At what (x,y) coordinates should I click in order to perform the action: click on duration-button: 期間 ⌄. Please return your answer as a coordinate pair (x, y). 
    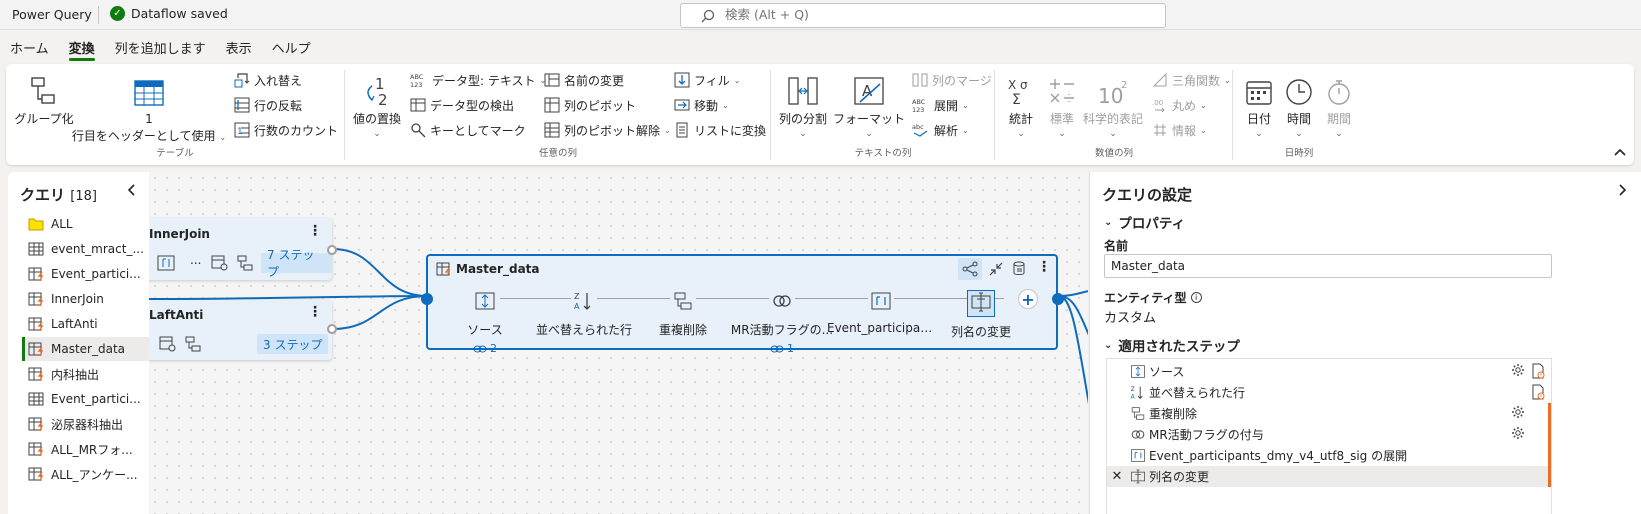
    Looking at the image, I should click on (1339, 104).